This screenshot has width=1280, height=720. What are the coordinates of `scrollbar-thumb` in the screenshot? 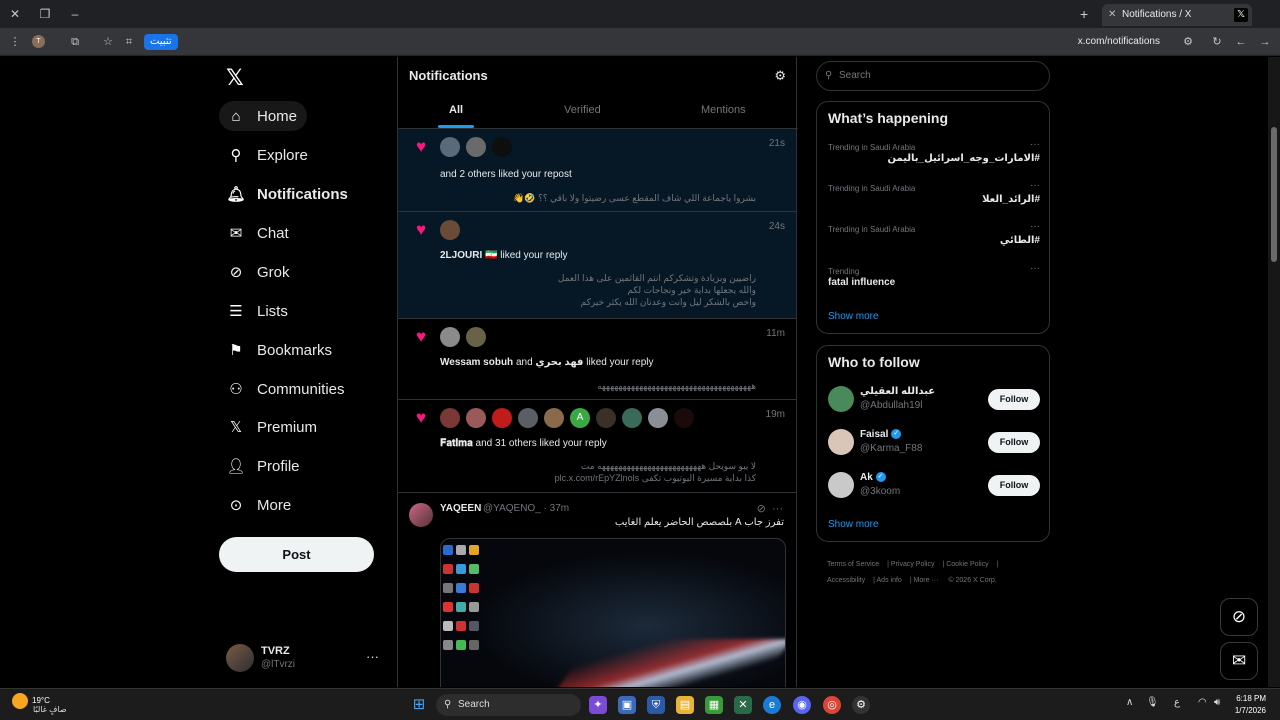 It's located at (1274, 194).